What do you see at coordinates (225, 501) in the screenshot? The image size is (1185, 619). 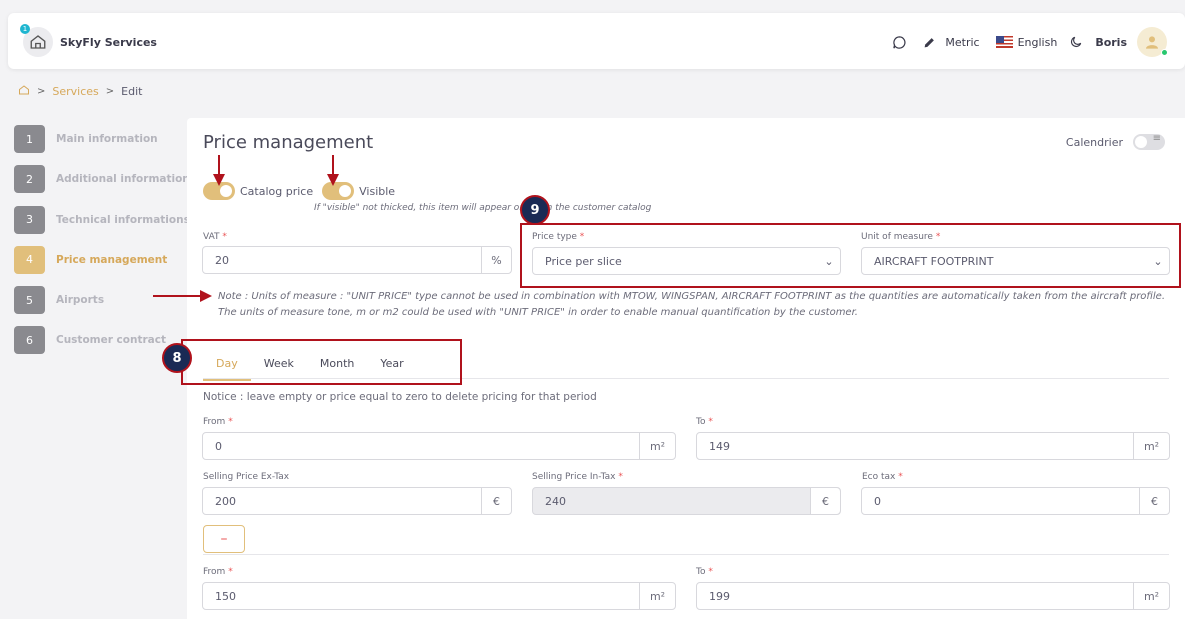 I see `selling-price-ex-tax-value: 200` at bounding box center [225, 501].